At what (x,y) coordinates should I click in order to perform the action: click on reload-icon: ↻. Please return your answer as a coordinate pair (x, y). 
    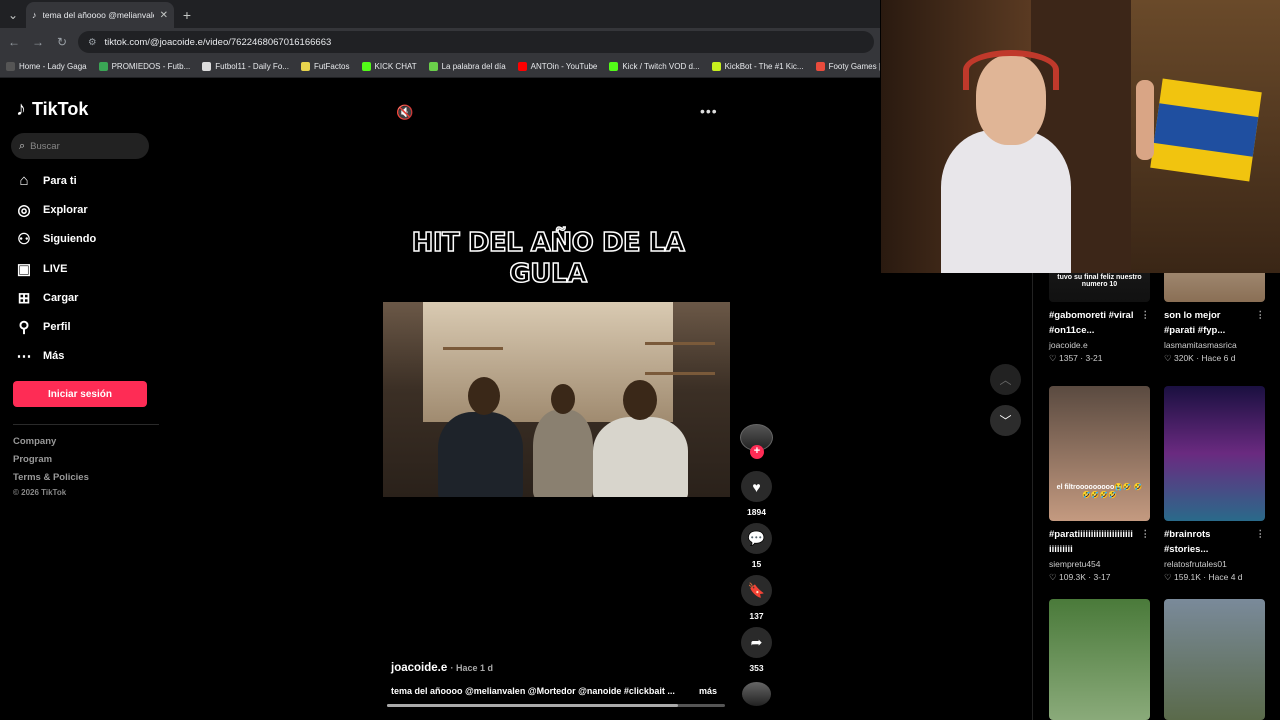
    Looking at the image, I should click on (62, 42).